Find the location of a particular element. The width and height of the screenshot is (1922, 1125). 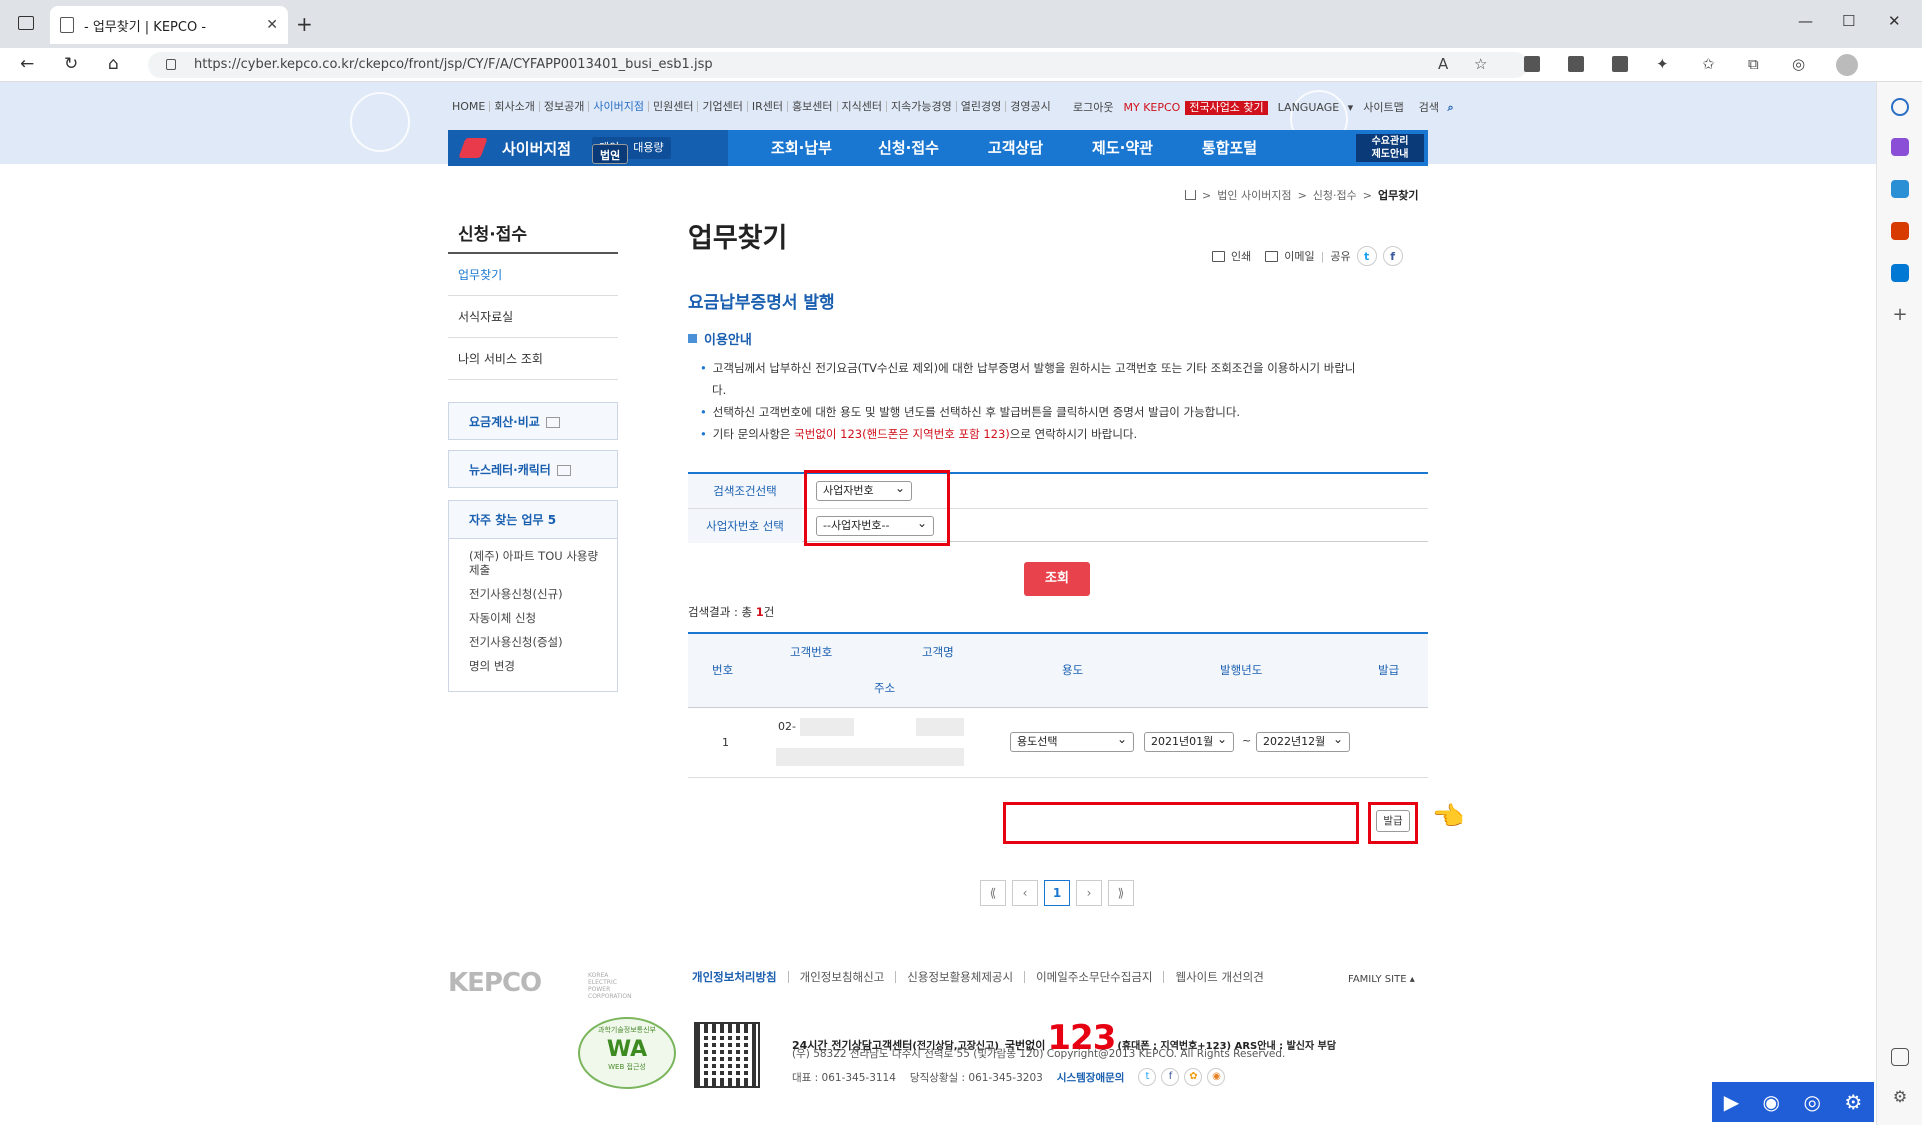

topnav-home: HOME is located at coordinates (469, 106).